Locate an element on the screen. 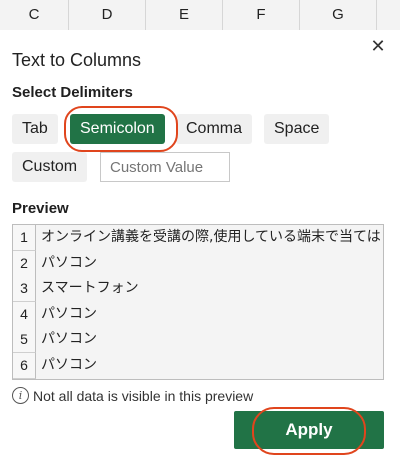 The image size is (400, 459). column-header-c: C is located at coordinates (34, 15).